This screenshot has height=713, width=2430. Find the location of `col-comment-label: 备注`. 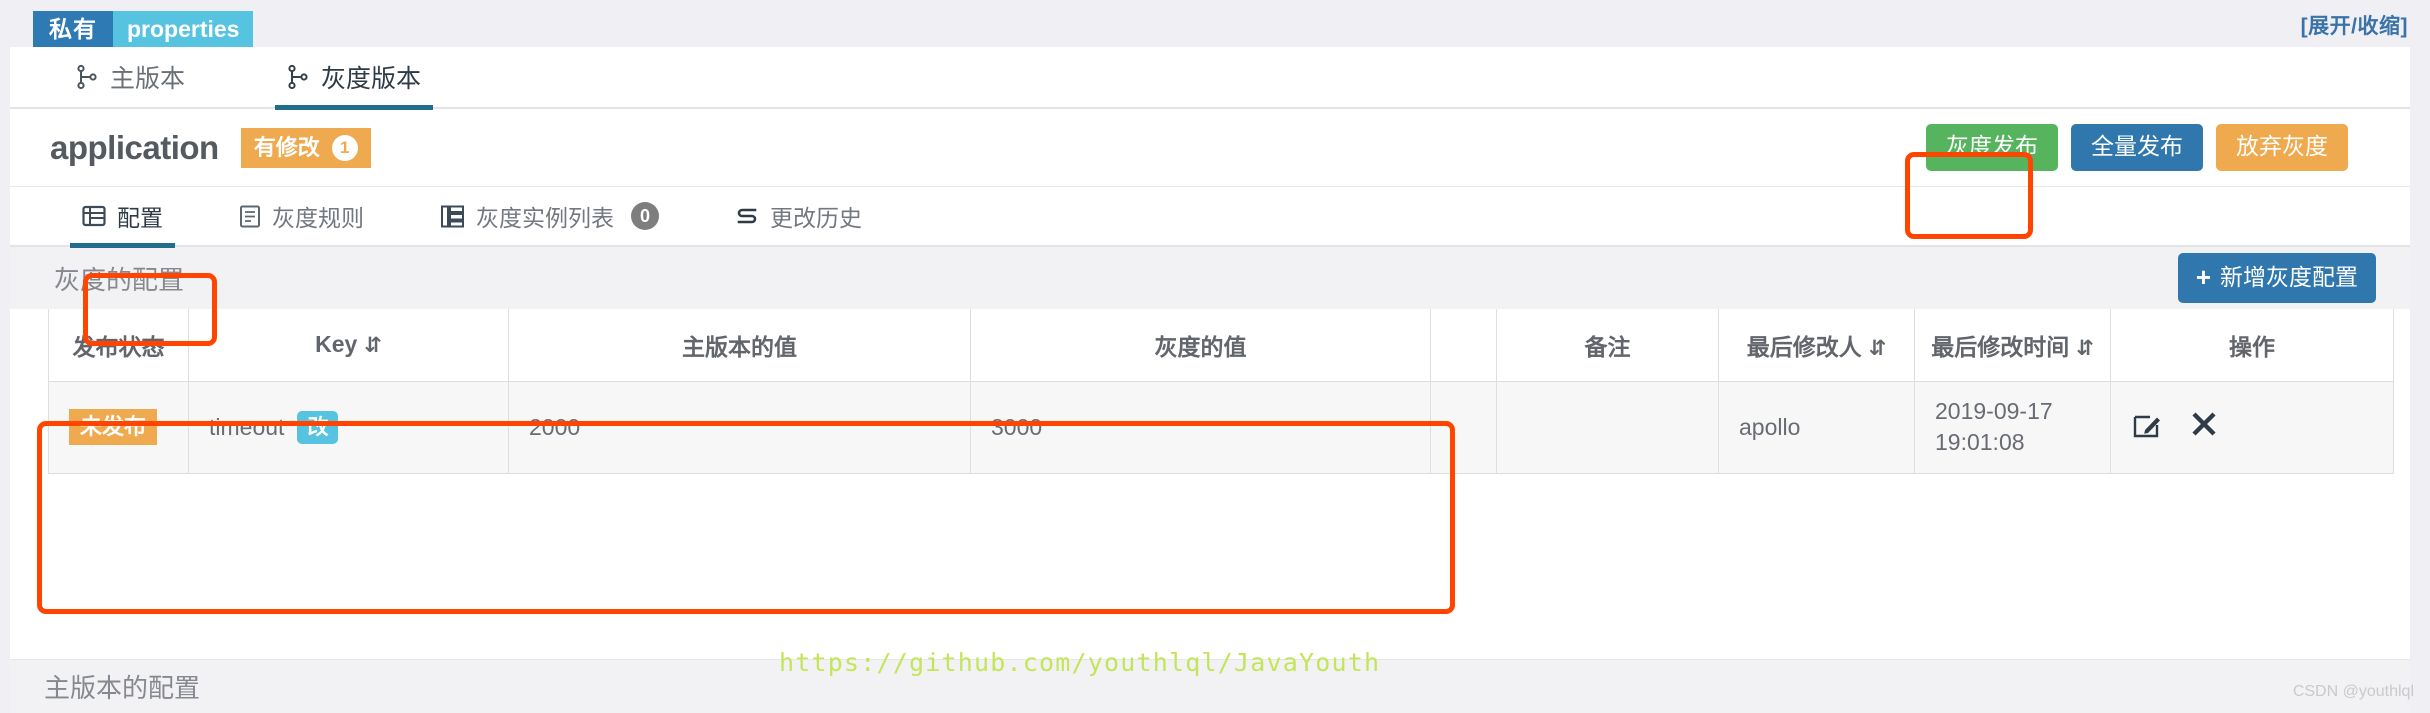

col-comment-label: 备注 is located at coordinates (1607, 346).